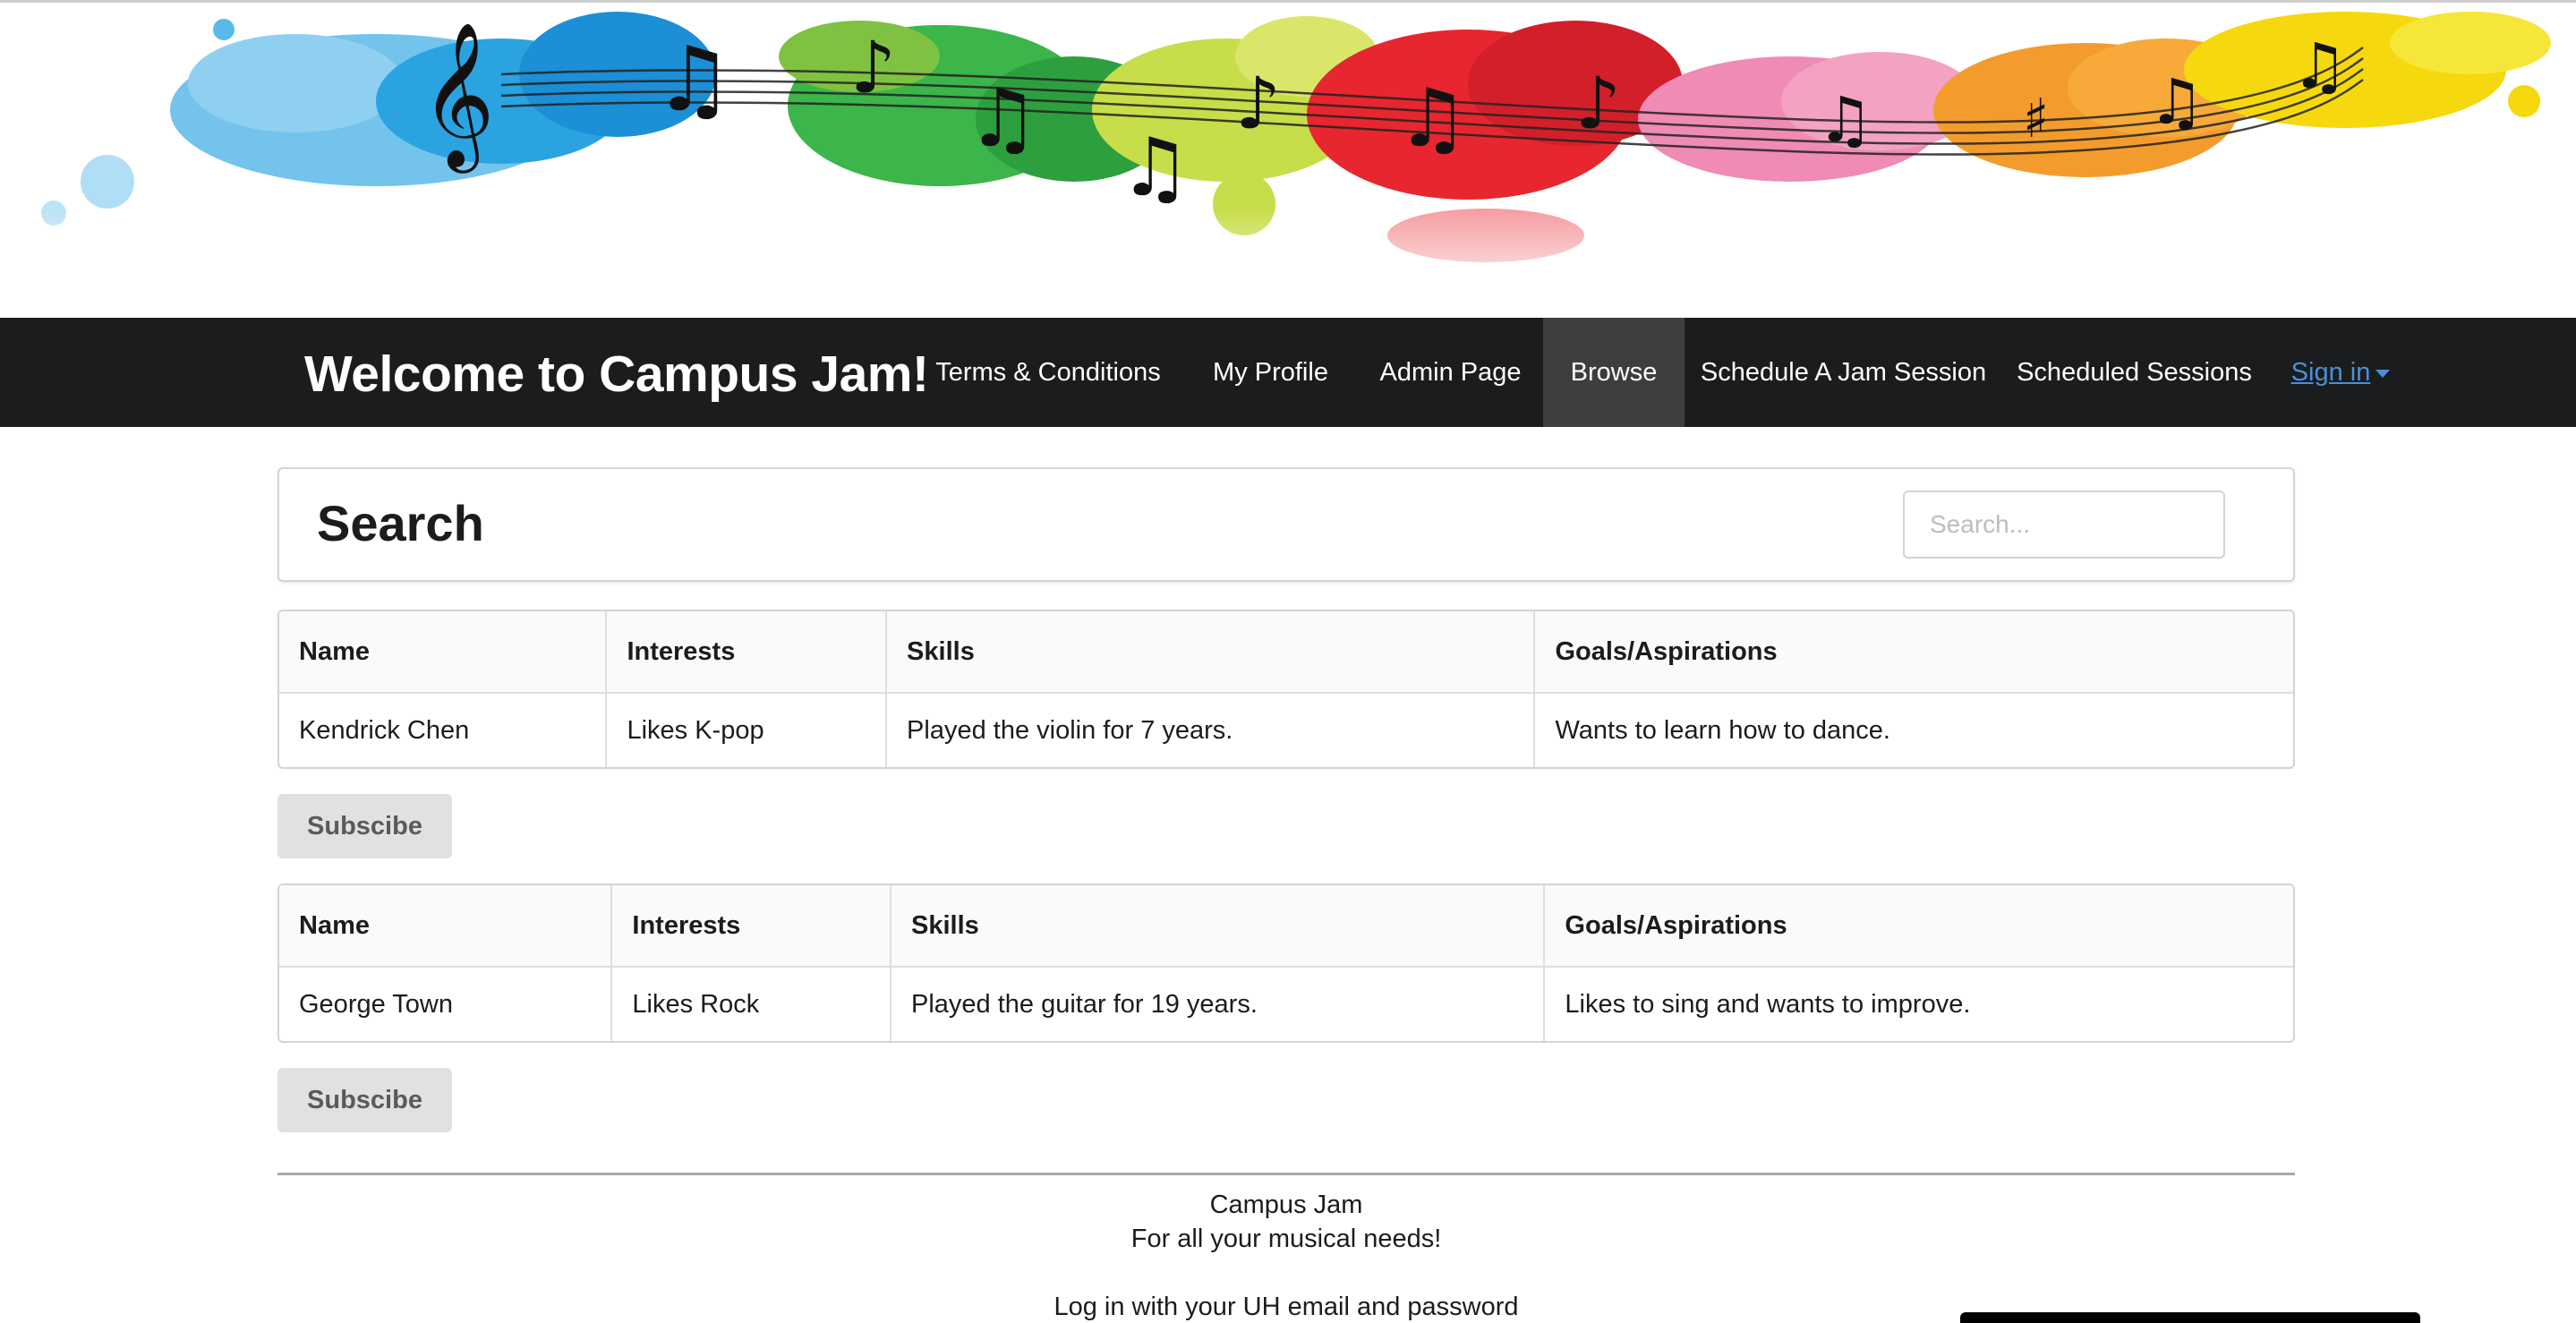  Describe the element at coordinates (2134, 372) in the screenshot. I see `nav-scheduled-sessions: Scheduled Sessions` at that location.